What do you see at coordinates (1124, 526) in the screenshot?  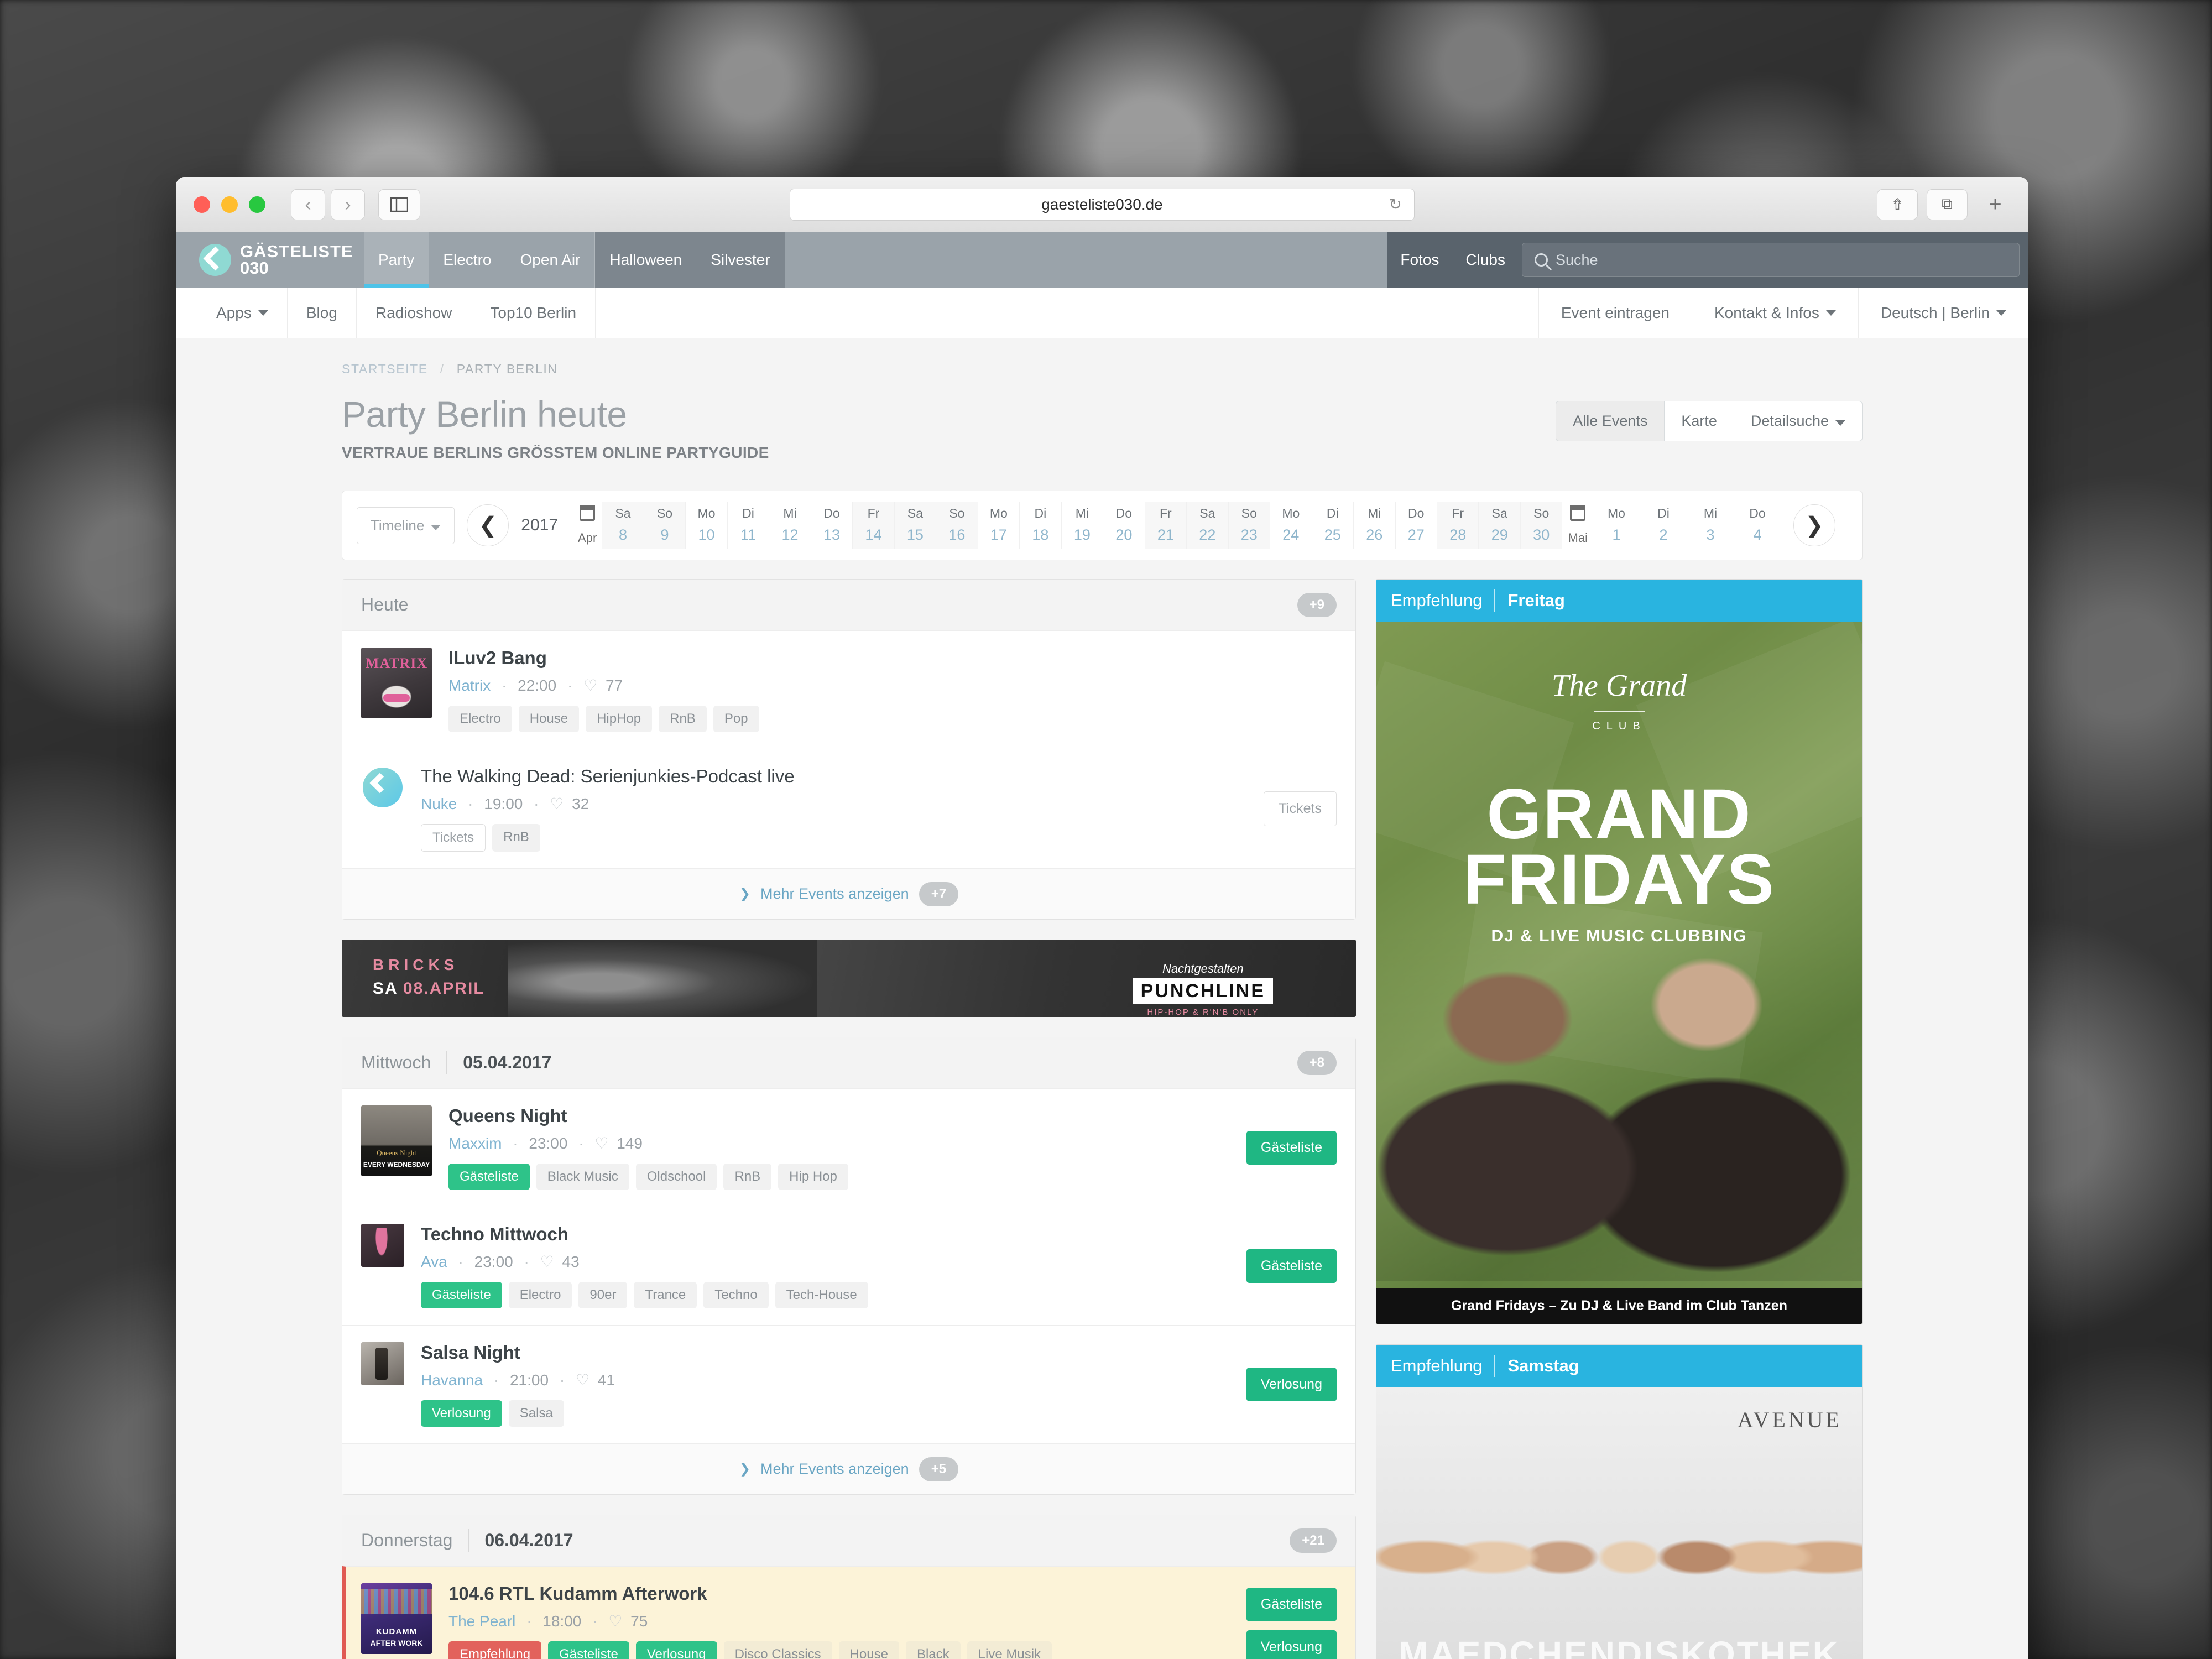 I see `timeline-day-20: Do 20` at bounding box center [1124, 526].